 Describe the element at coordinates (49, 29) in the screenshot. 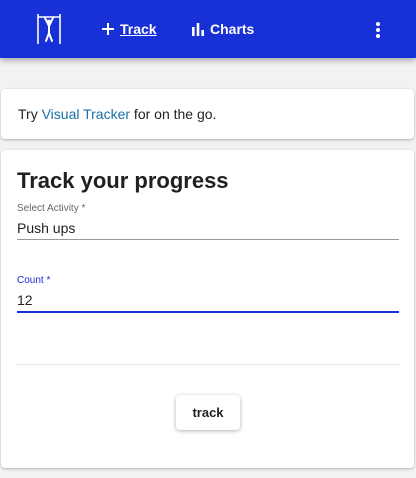

I see `exercise-figure-icon` at that location.